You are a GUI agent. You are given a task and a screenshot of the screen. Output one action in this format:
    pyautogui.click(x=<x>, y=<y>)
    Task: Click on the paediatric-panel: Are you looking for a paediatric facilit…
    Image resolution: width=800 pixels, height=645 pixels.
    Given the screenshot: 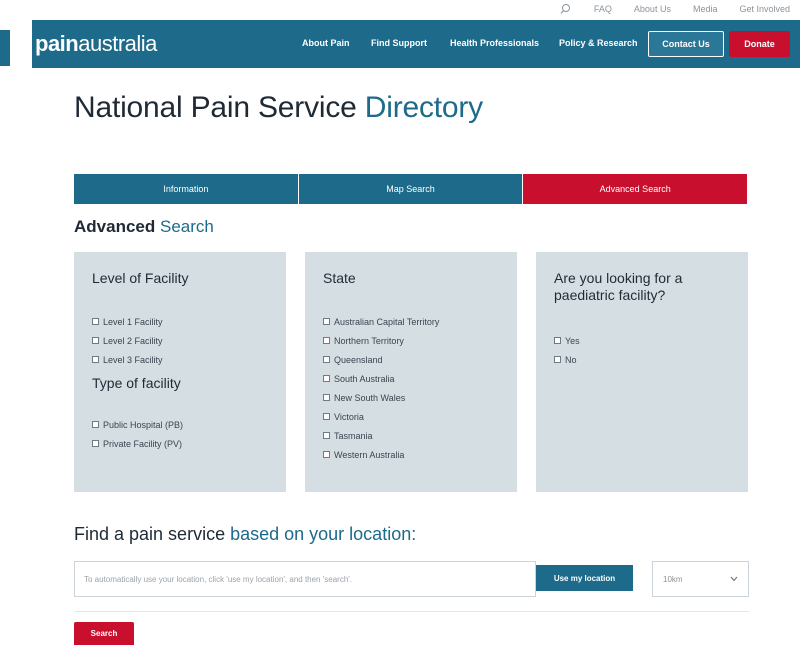 What is the action you would take?
    pyautogui.click(x=642, y=372)
    